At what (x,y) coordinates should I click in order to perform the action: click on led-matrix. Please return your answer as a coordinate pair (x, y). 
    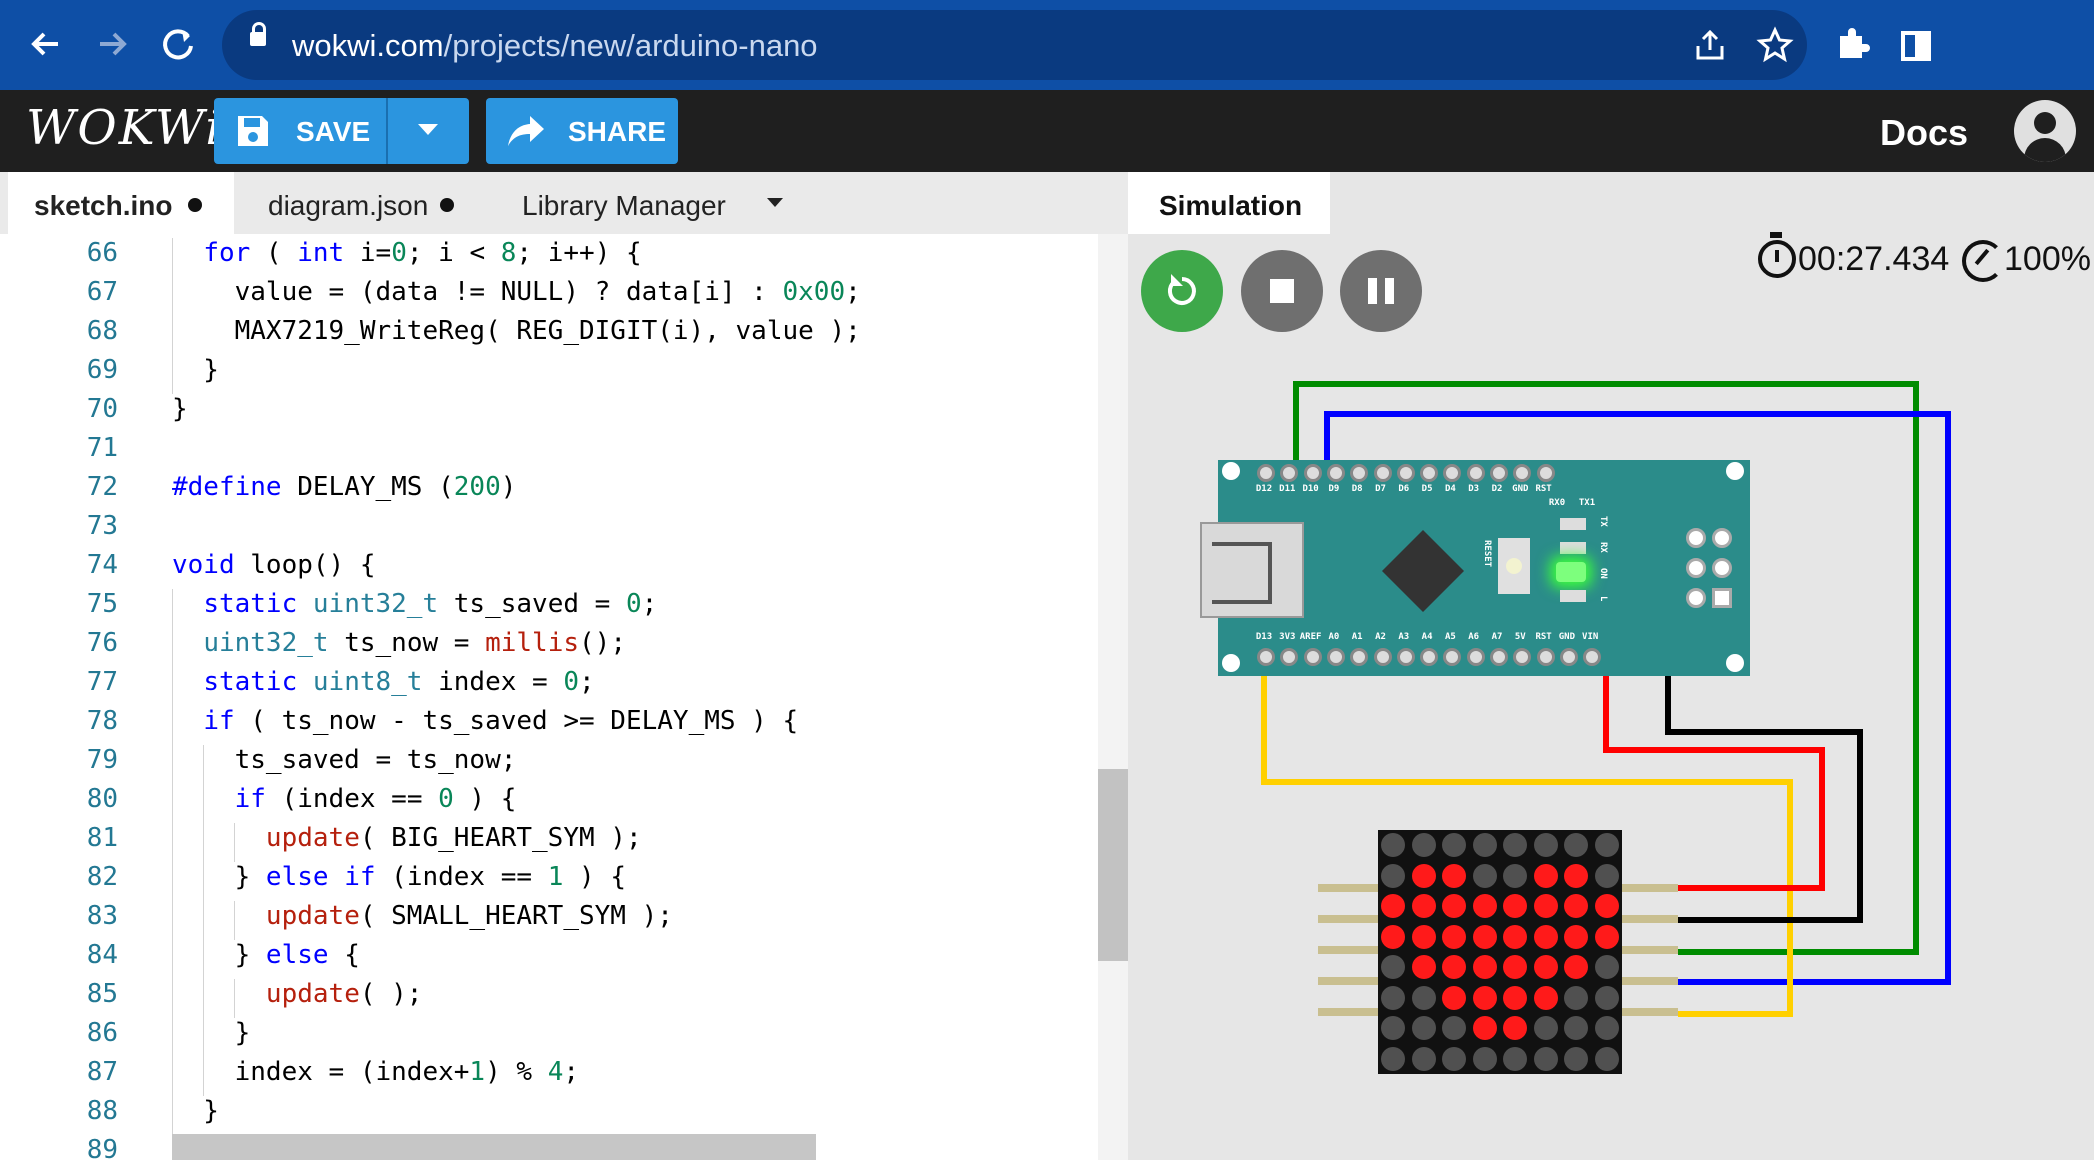
    Looking at the image, I should click on (1498, 952).